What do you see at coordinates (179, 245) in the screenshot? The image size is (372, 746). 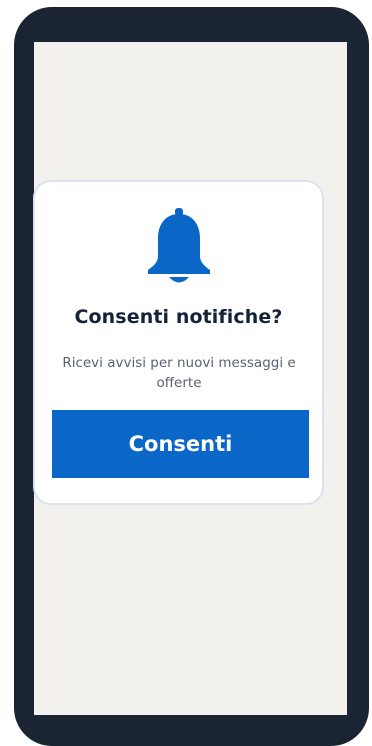 I see `bell-icon` at bounding box center [179, 245].